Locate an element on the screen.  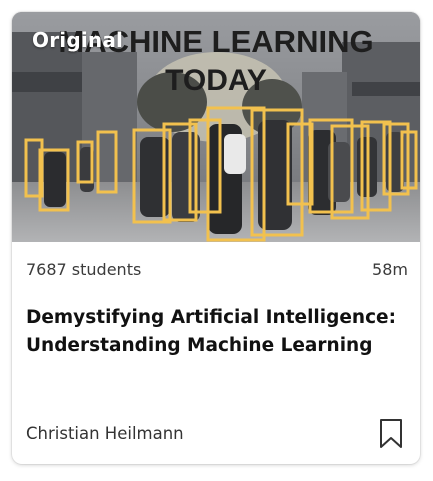
course-title-line1: Demystifying Artificial Intelligence: is located at coordinates (211, 317).